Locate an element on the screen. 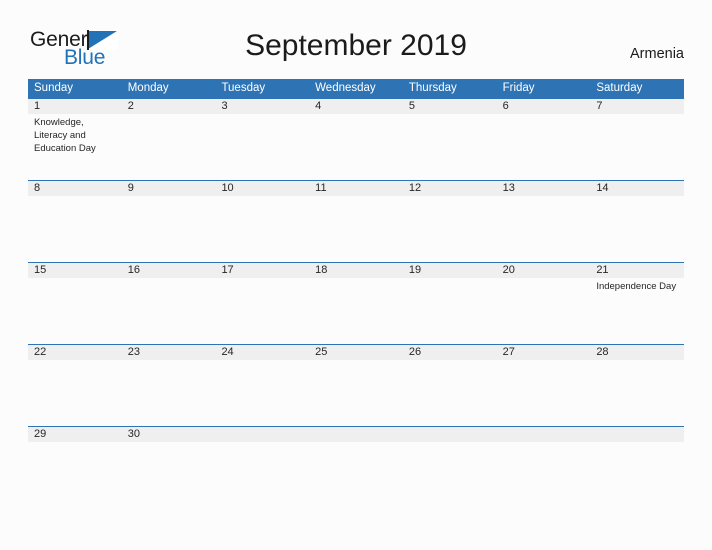 The height and width of the screenshot is (550, 712). date-number: 29 is located at coordinates (75, 434).